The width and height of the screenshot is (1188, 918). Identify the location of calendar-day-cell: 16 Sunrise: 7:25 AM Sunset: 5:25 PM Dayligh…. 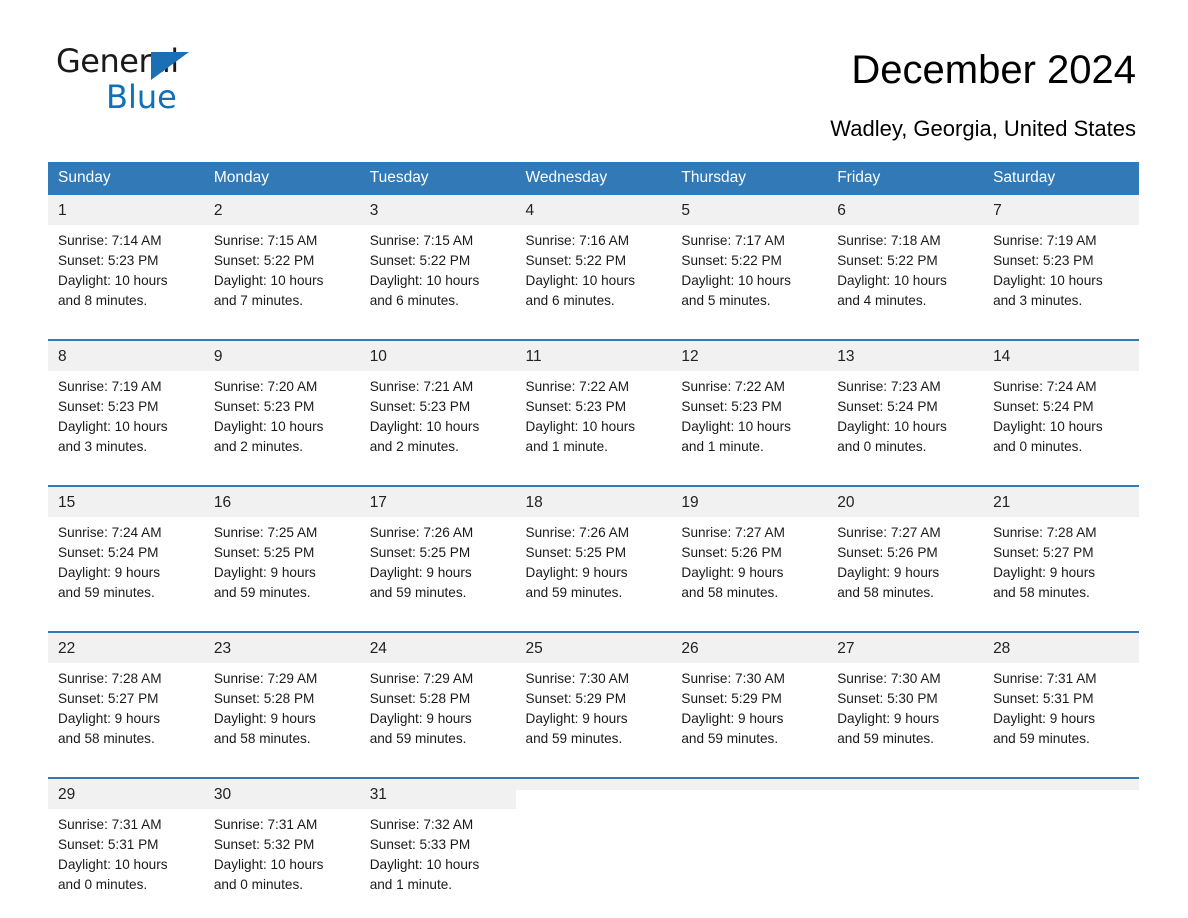
(281, 545).